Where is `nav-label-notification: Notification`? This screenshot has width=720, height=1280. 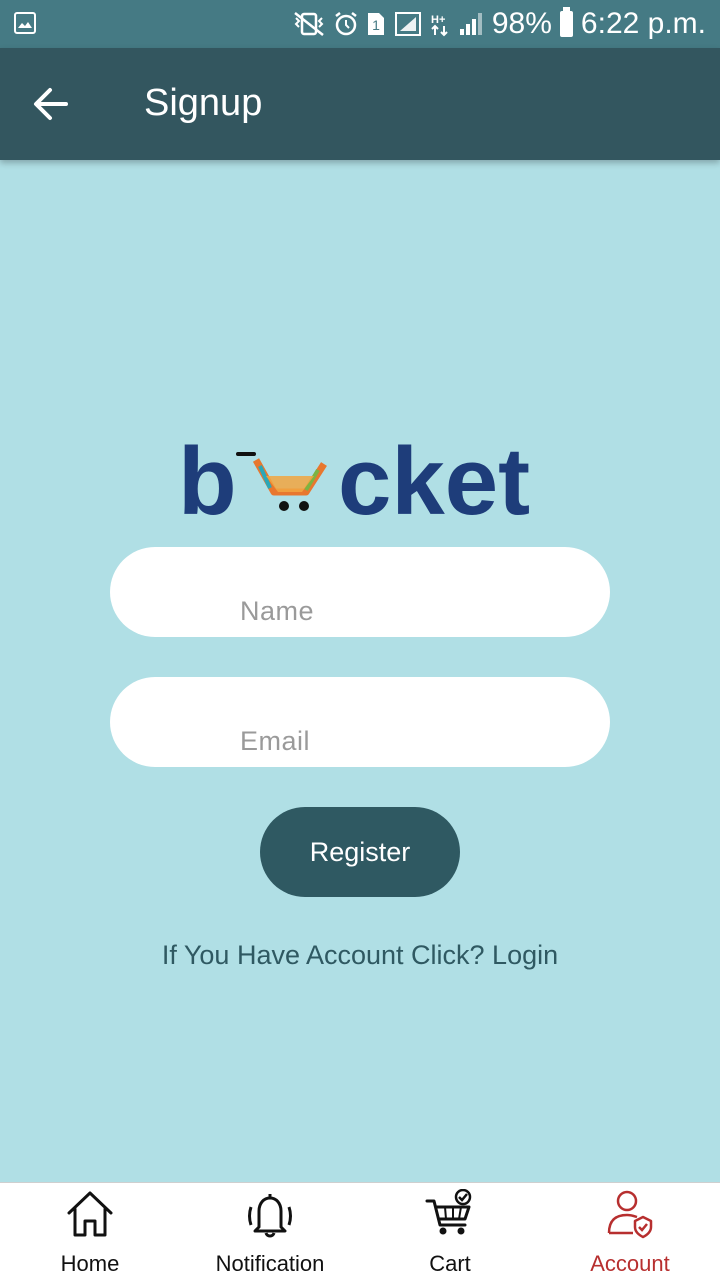 nav-label-notification: Notification is located at coordinates (270, 1263).